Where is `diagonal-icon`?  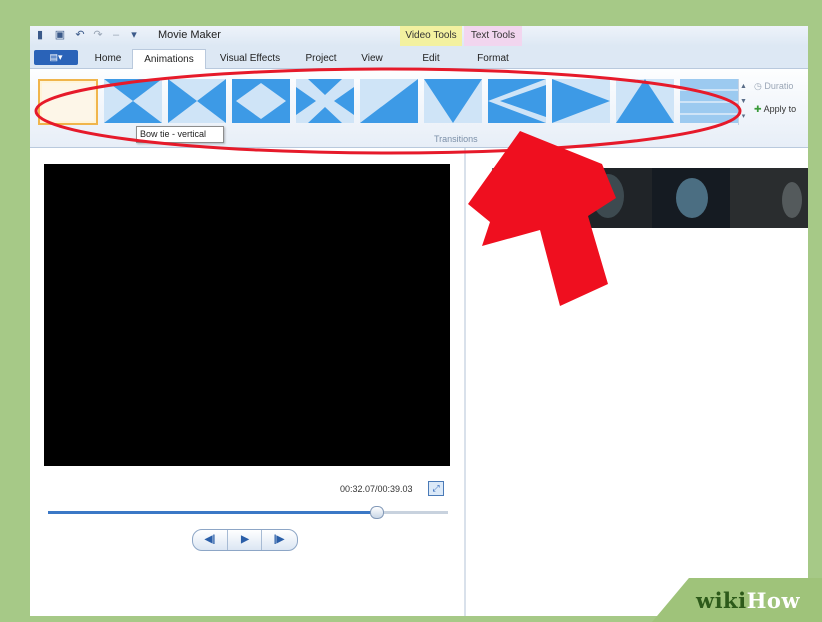
diagonal-icon is located at coordinates (389, 101).